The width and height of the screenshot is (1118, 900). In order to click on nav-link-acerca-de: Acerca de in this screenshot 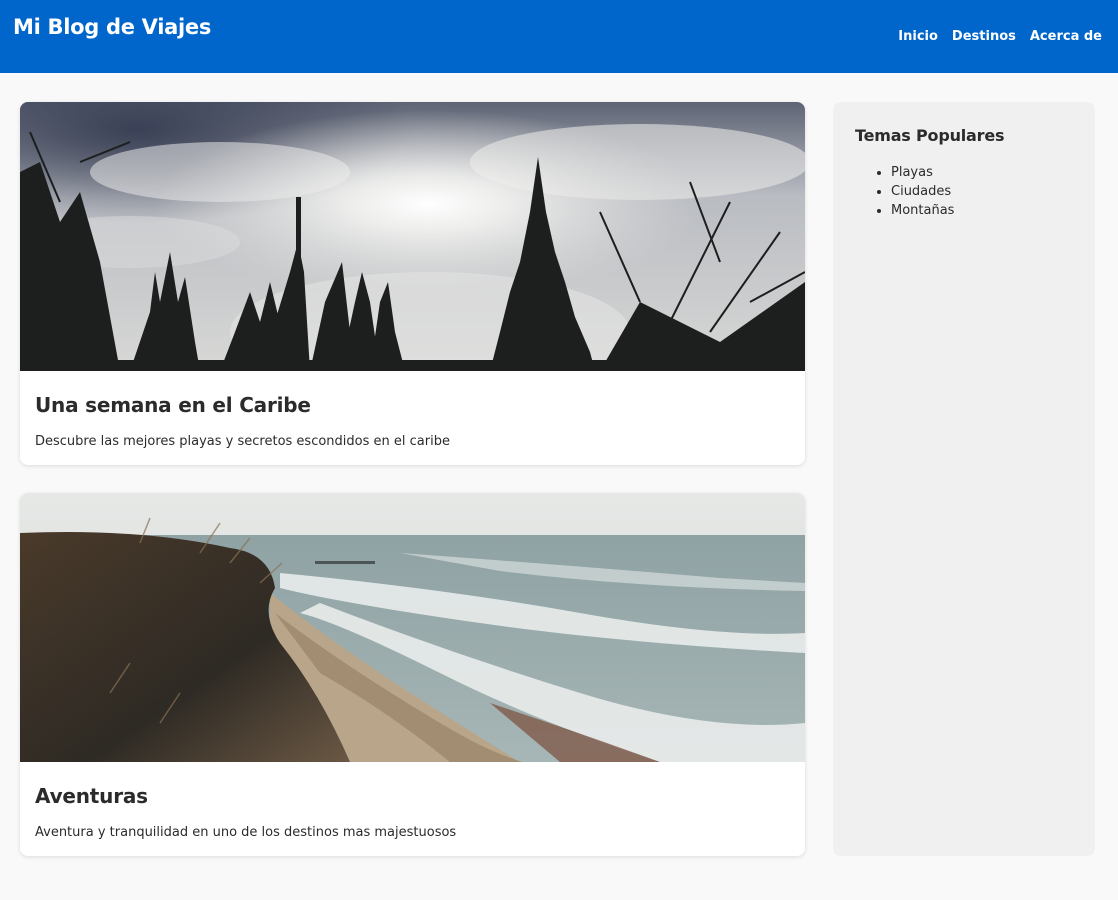, I will do `click(1066, 36)`.